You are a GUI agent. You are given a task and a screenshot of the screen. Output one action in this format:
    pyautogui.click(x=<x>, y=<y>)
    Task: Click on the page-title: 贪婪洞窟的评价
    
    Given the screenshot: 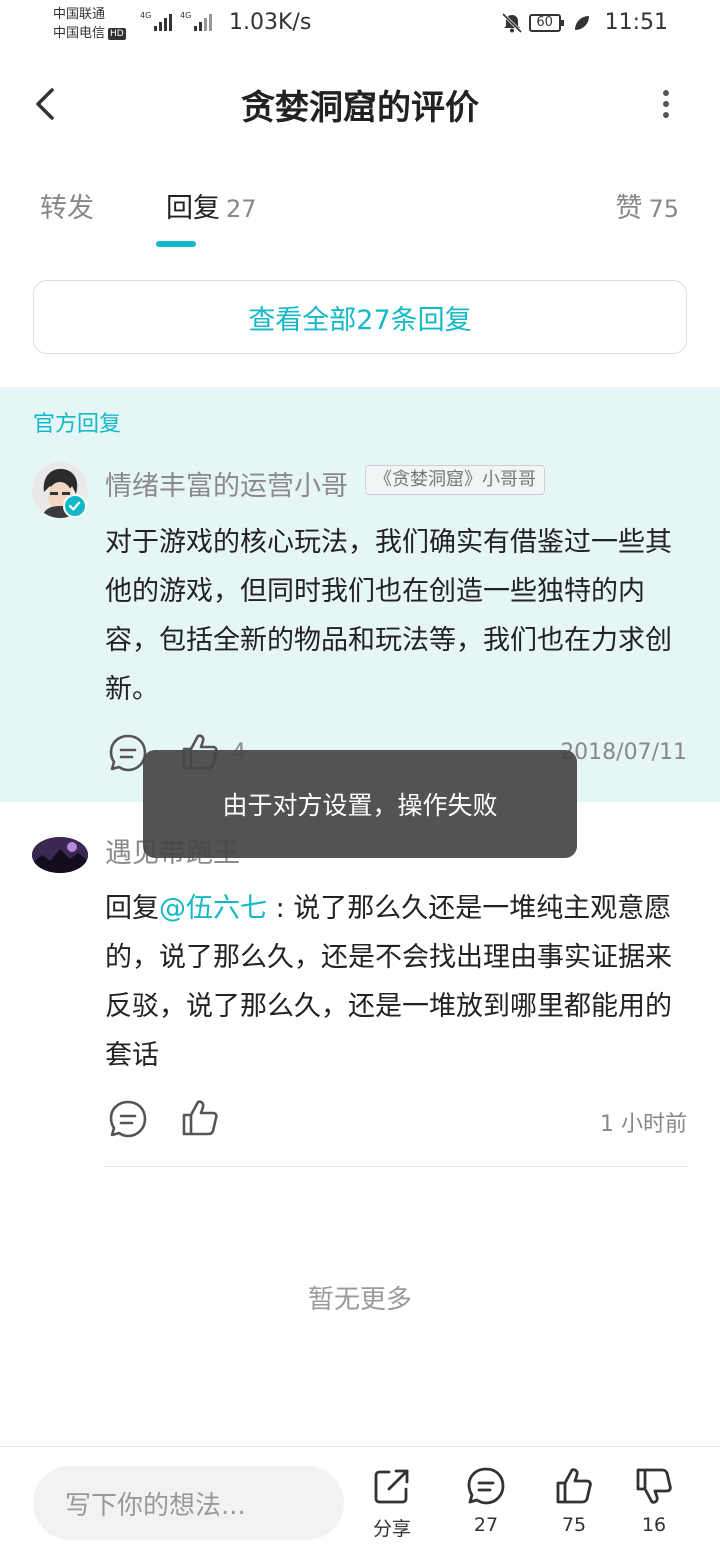 What is the action you would take?
    pyautogui.click(x=360, y=108)
    